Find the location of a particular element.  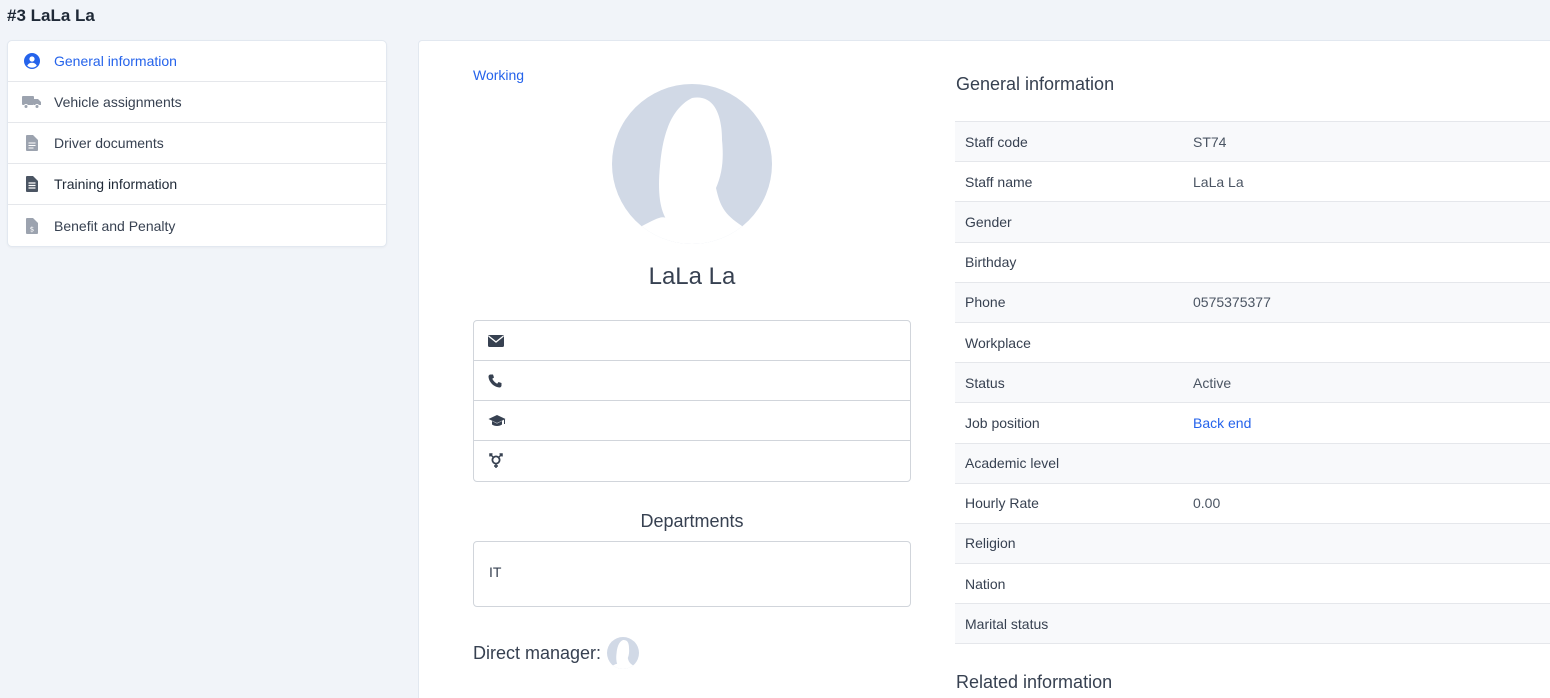

contact-list is located at coordinates (692, 401).